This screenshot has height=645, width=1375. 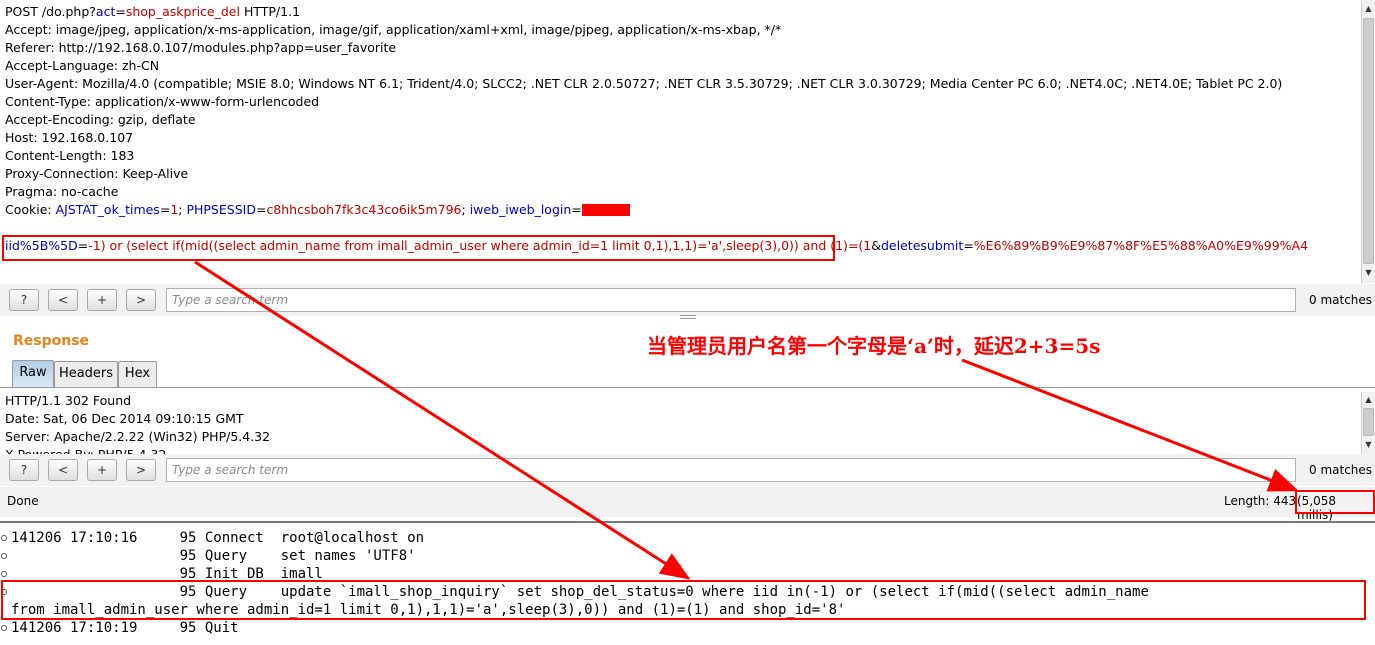 I want to click on request-scrollbar: ▲ ▼, so click(x=1368, y=141).